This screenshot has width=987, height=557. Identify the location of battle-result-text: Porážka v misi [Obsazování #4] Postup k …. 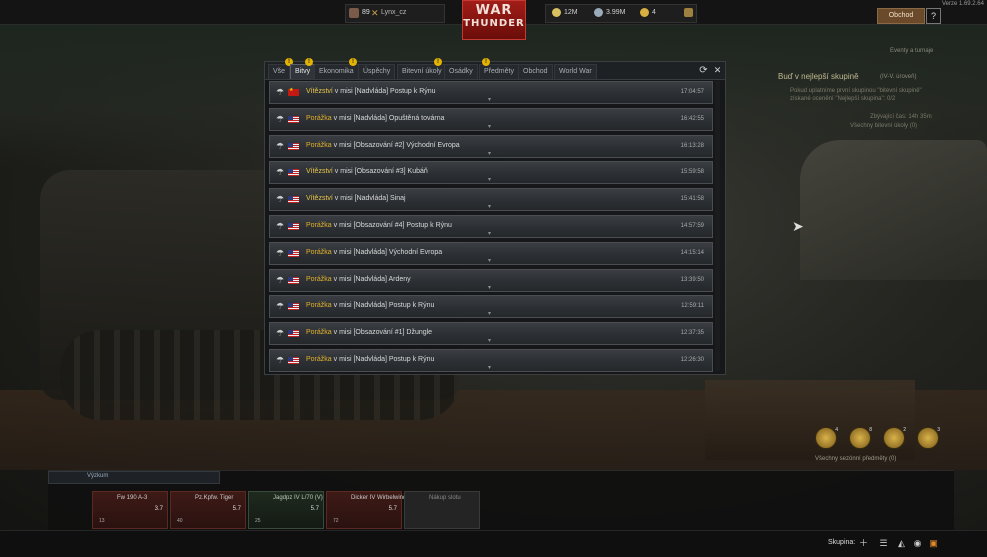
(379, 225).